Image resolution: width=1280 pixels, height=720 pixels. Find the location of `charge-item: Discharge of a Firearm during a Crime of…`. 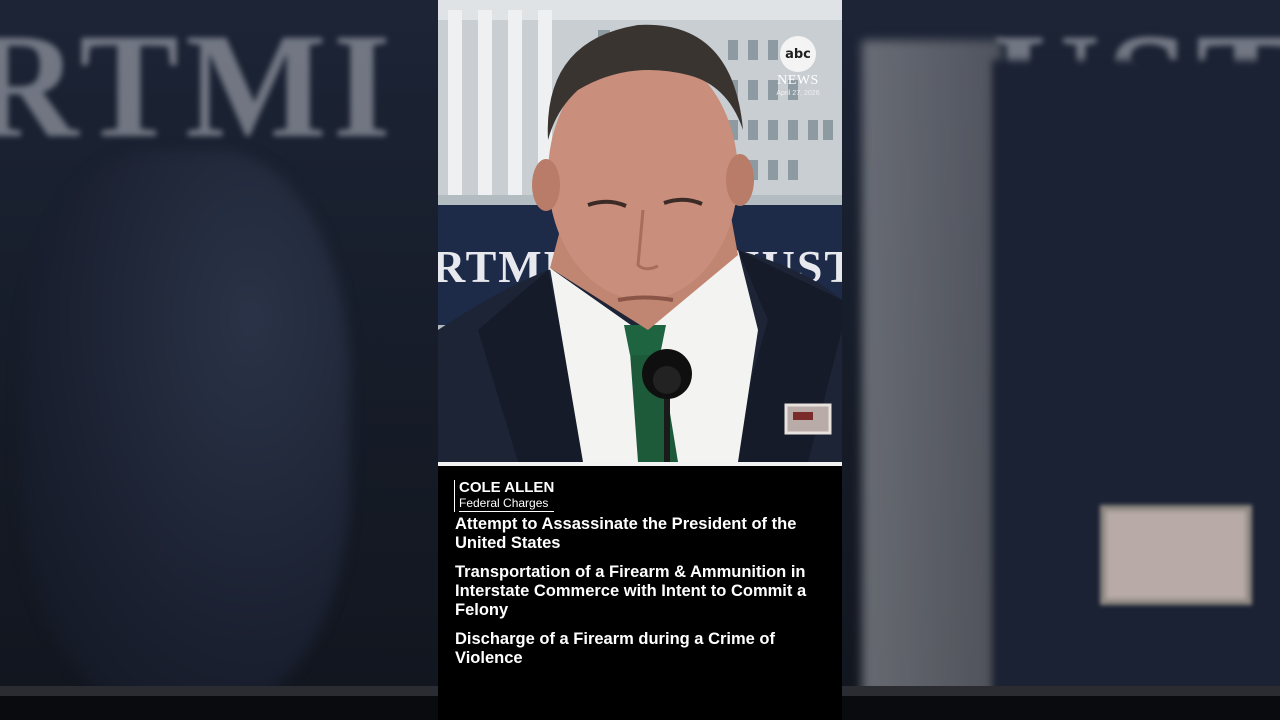

charge-item: Discharge of a Firearm during a Crime of… is located at coordinates (615, 648).